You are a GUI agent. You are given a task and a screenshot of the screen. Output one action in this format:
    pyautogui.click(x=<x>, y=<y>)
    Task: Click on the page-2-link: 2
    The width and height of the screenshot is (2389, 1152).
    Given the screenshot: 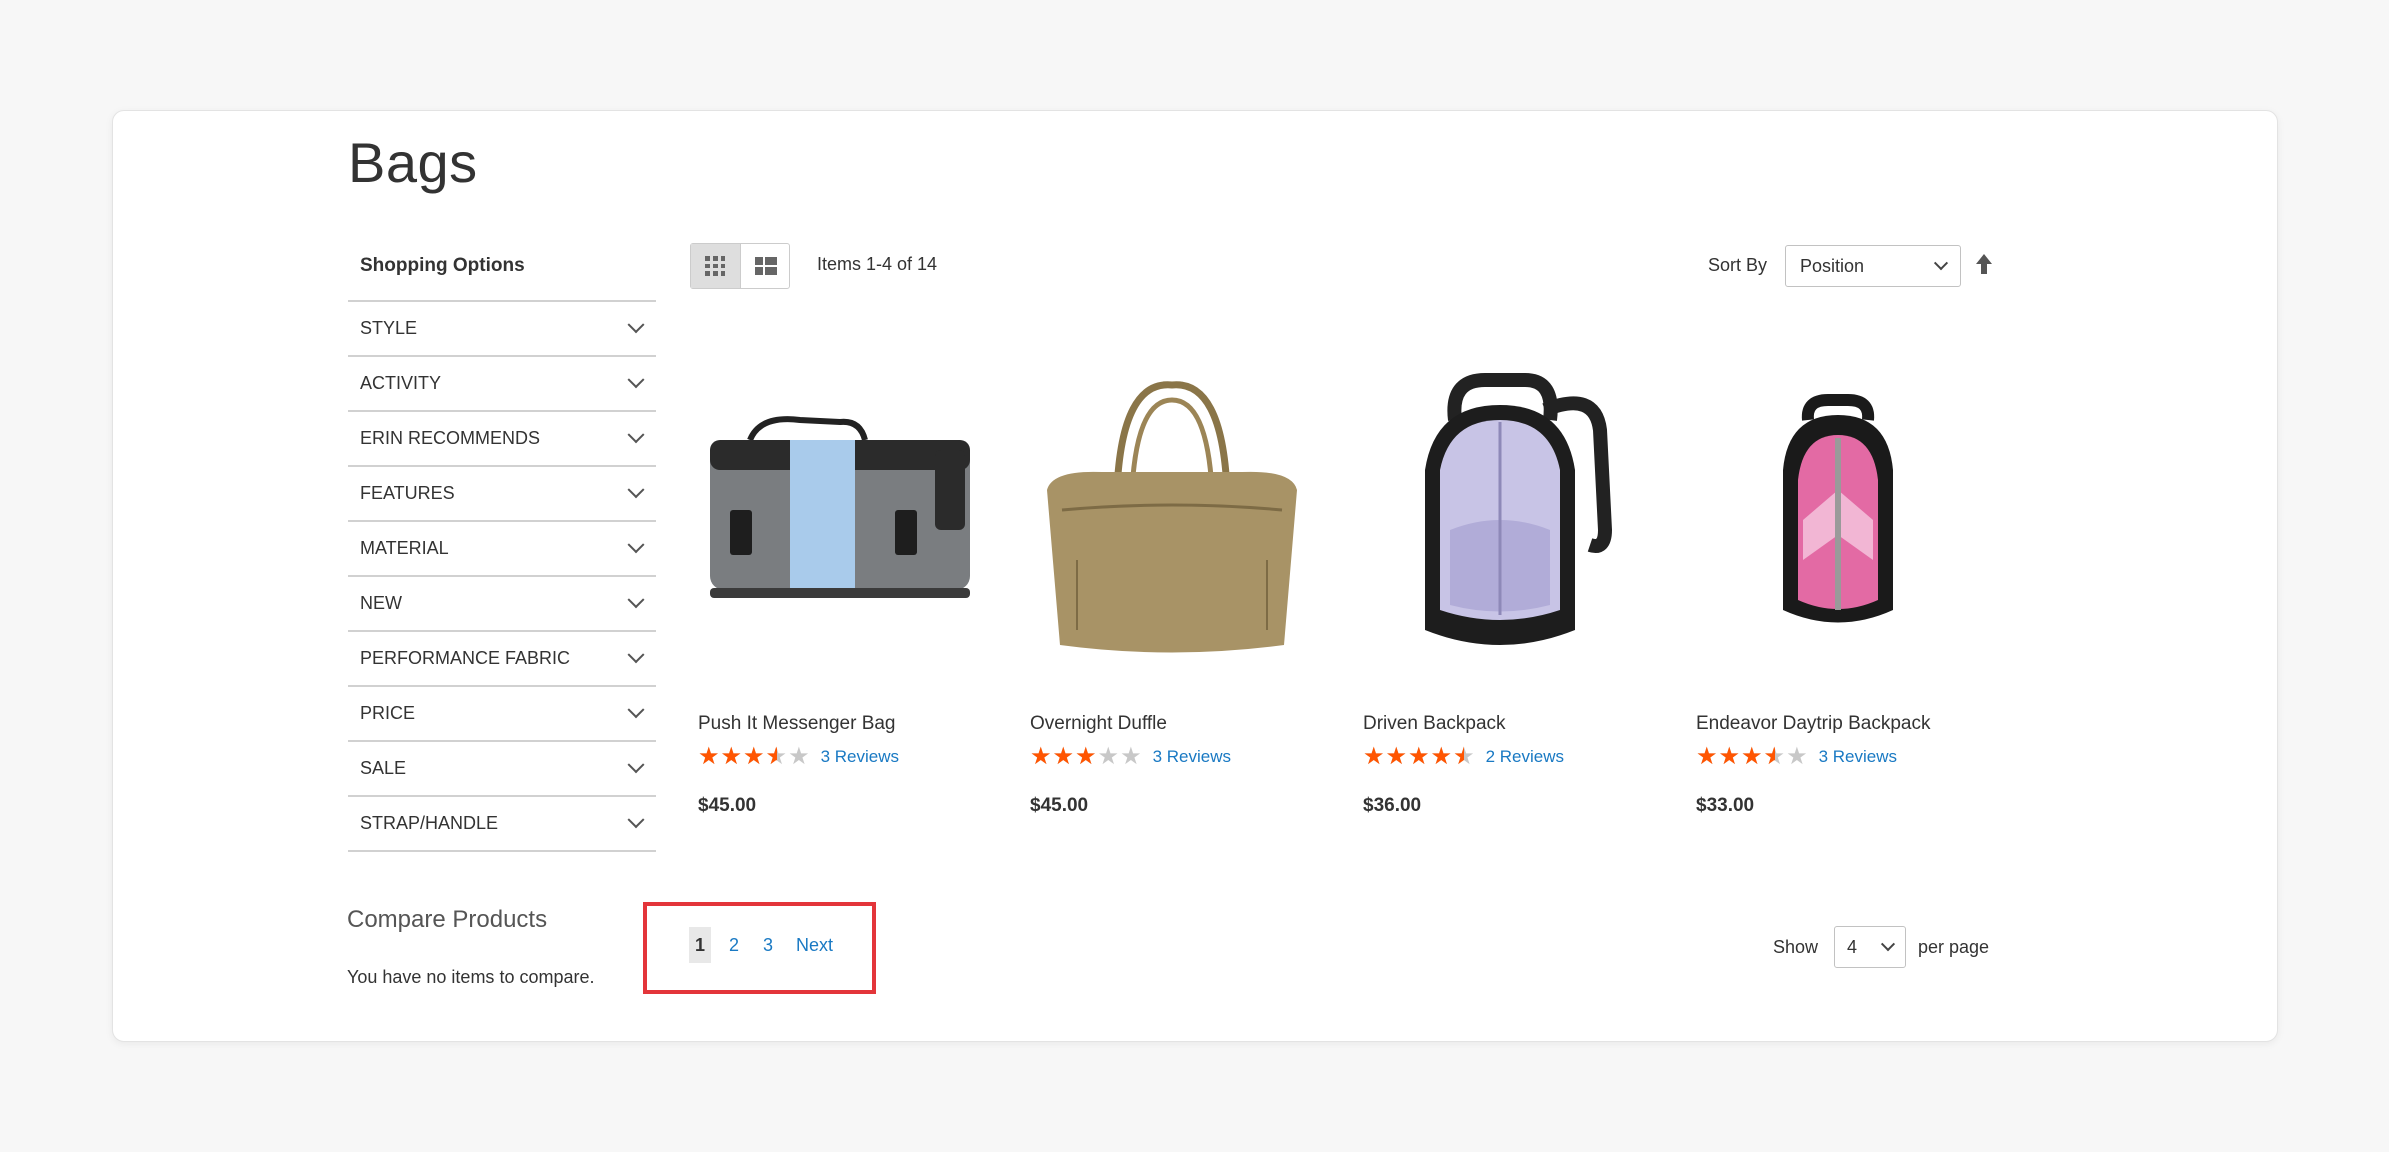 What is the action you would take?
    pyautogui.click(x=734, y=945)
    